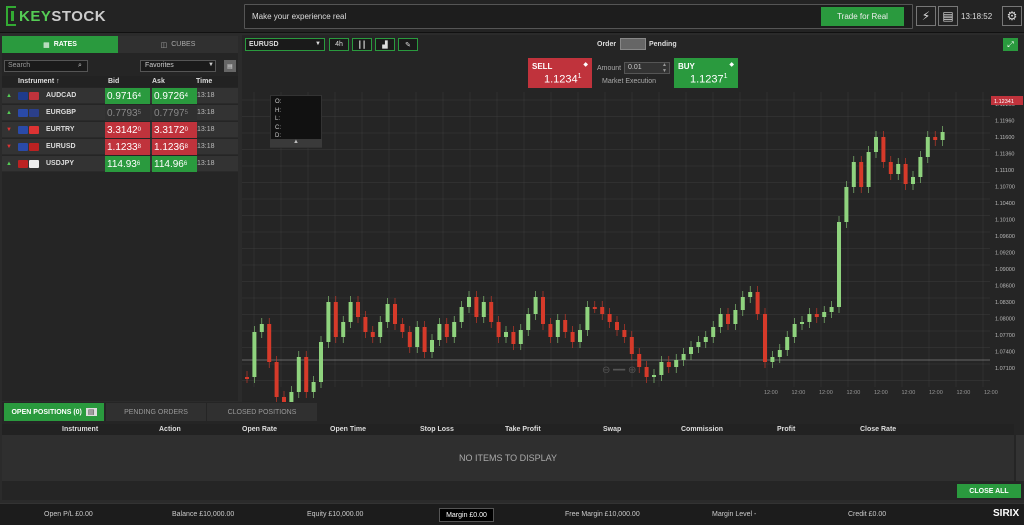 Image resolution: width=1024 pixels, height=525 pixels. I want to click on draw-tool-icon: ✎, so click(408, 44).